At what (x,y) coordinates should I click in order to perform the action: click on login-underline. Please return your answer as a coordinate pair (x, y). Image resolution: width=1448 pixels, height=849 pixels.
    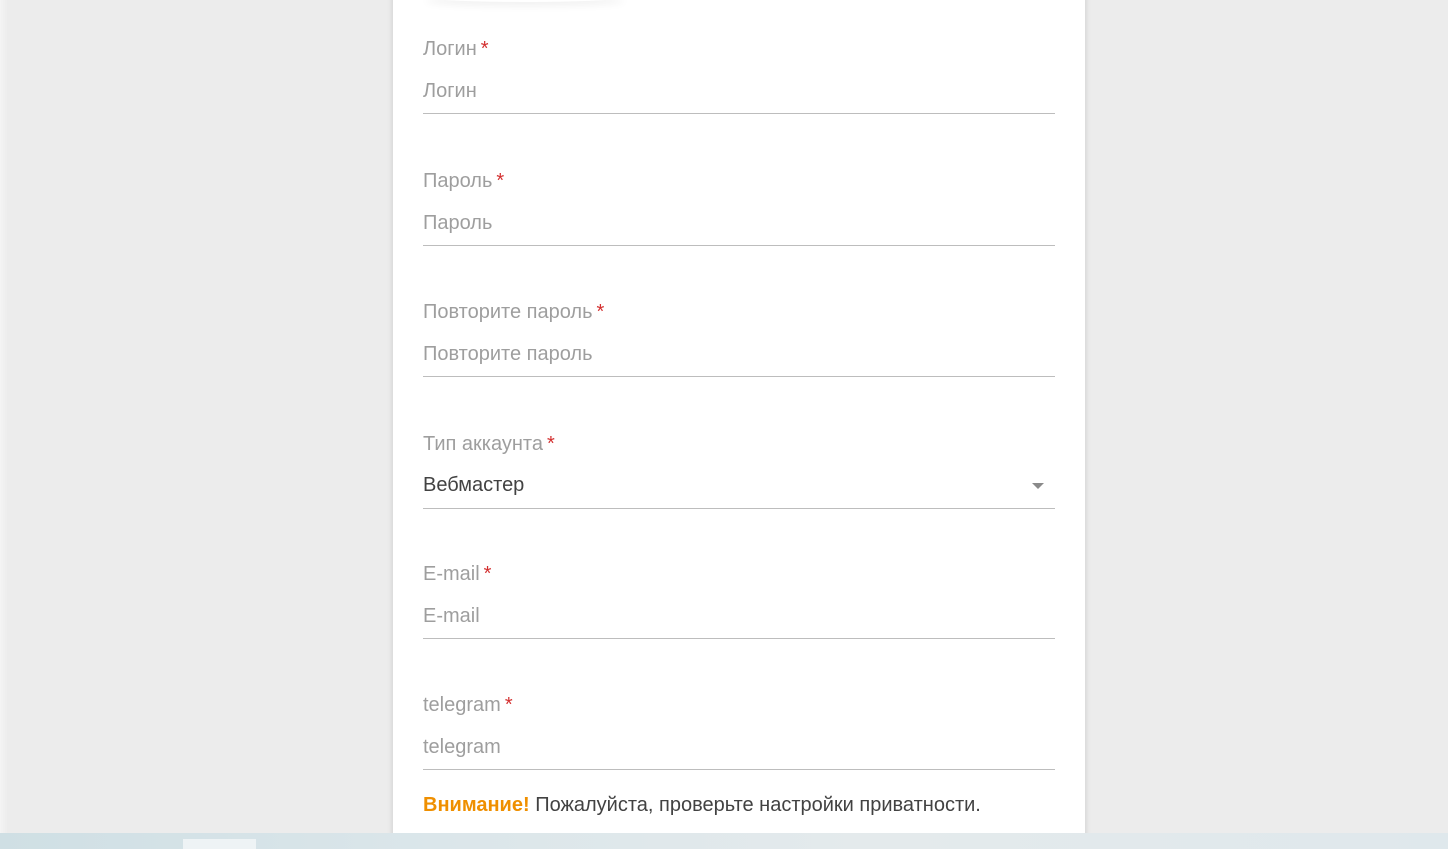
    Looking at the image, I should click on (739, 113).